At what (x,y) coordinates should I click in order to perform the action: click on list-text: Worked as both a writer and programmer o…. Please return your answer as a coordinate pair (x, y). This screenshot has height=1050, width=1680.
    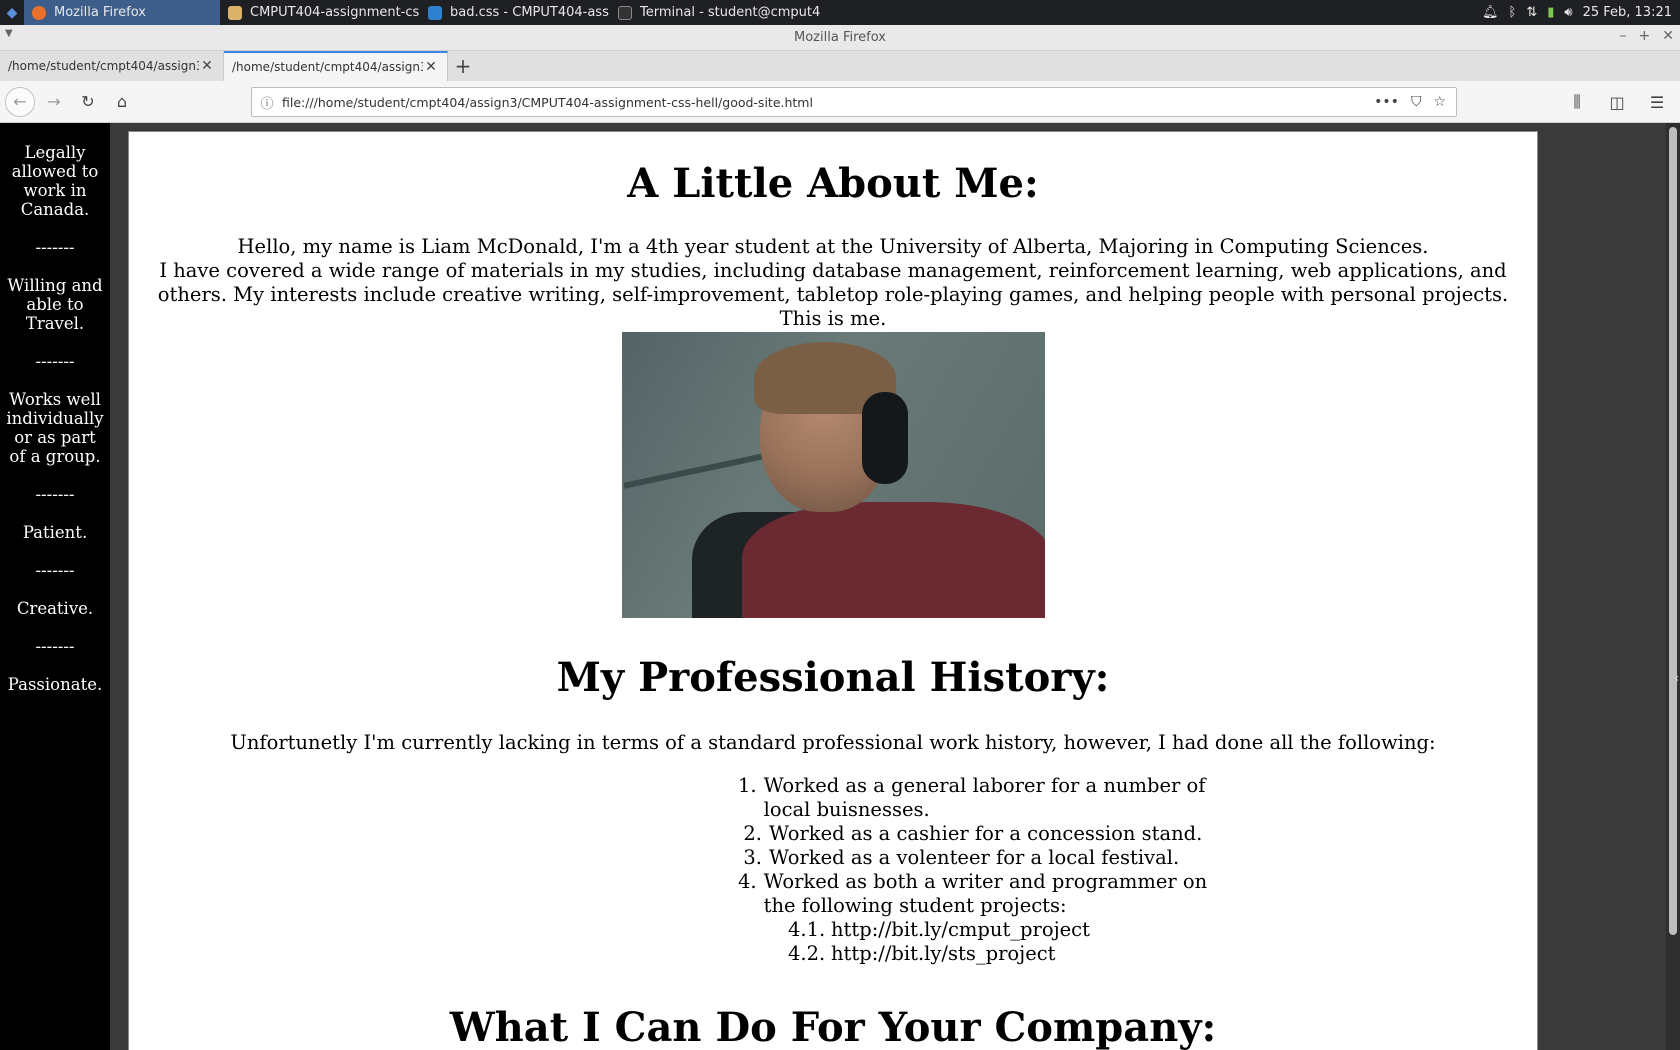
    Looking at the image, I should click on (985, 893).